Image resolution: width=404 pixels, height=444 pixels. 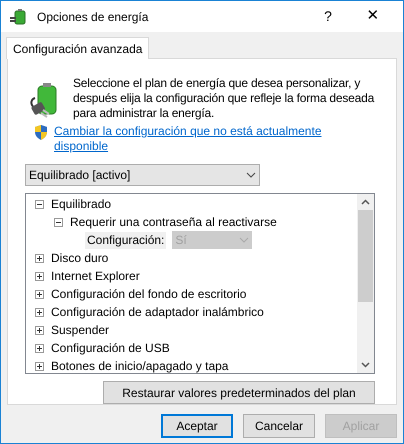 What do you see at coordinates (78, 48) in the screenshot?
I see `tab: Configuración avanzada` at bounding box center [78, 48].